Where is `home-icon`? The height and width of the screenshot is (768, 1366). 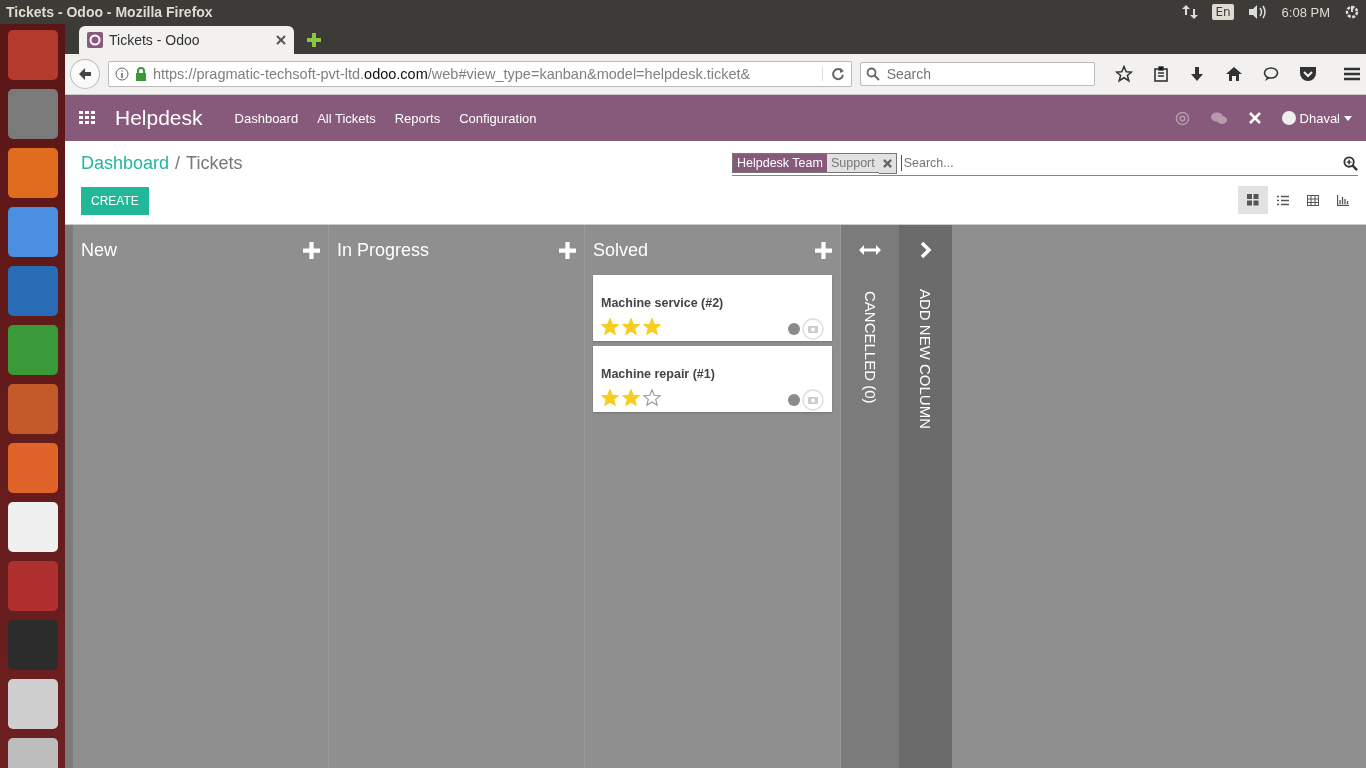
home-icon is located at coordinates (1234, 74).